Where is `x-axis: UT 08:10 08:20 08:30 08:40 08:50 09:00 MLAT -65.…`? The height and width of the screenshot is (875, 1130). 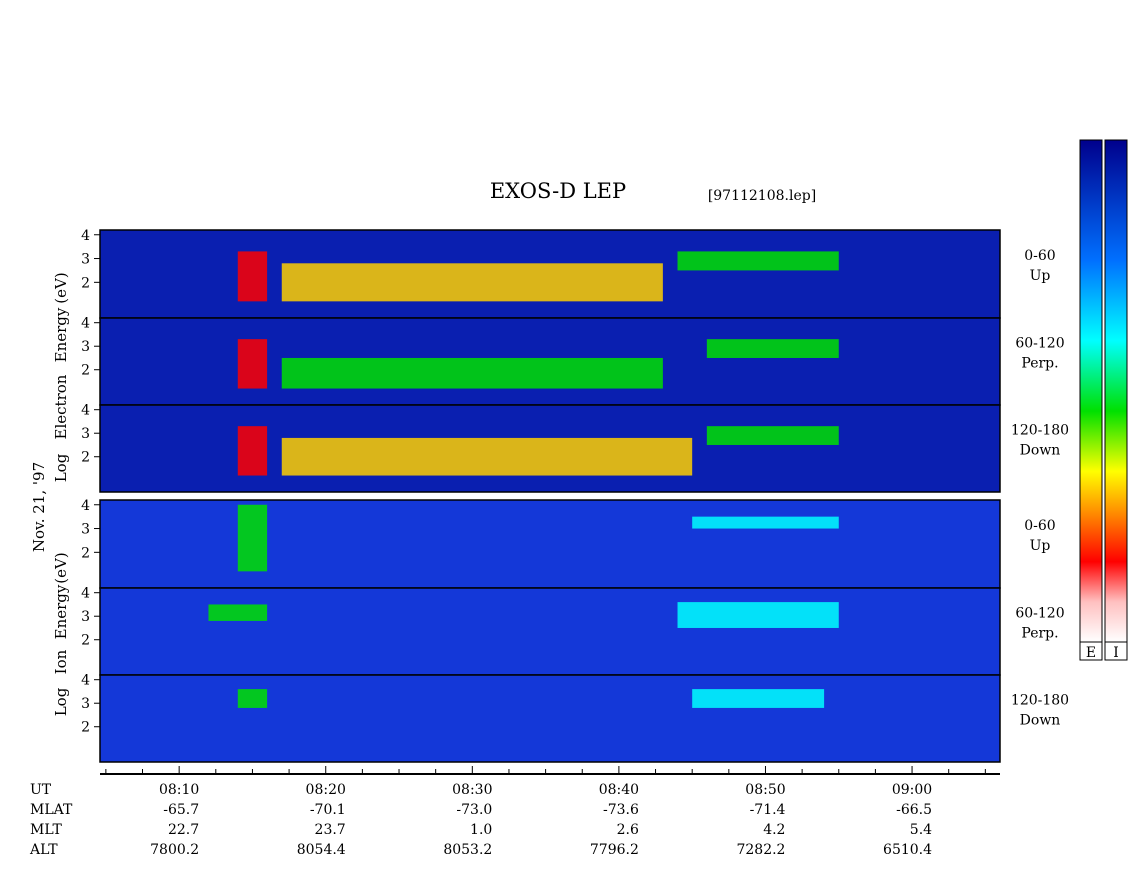
x-axis: UT 08:10 08:20 08:30 08:40 08:50 09:00 MLAT -65.… is located at coordinates (514, 812).